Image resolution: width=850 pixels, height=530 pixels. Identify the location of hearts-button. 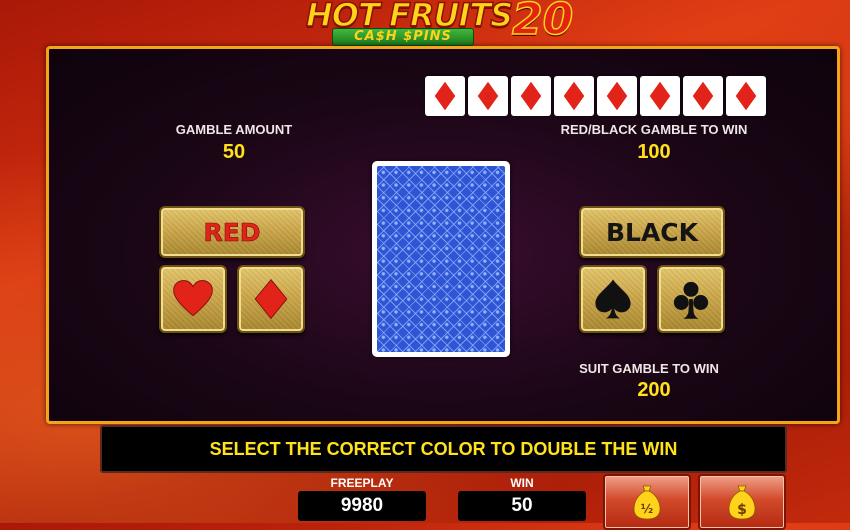
(193, 299).